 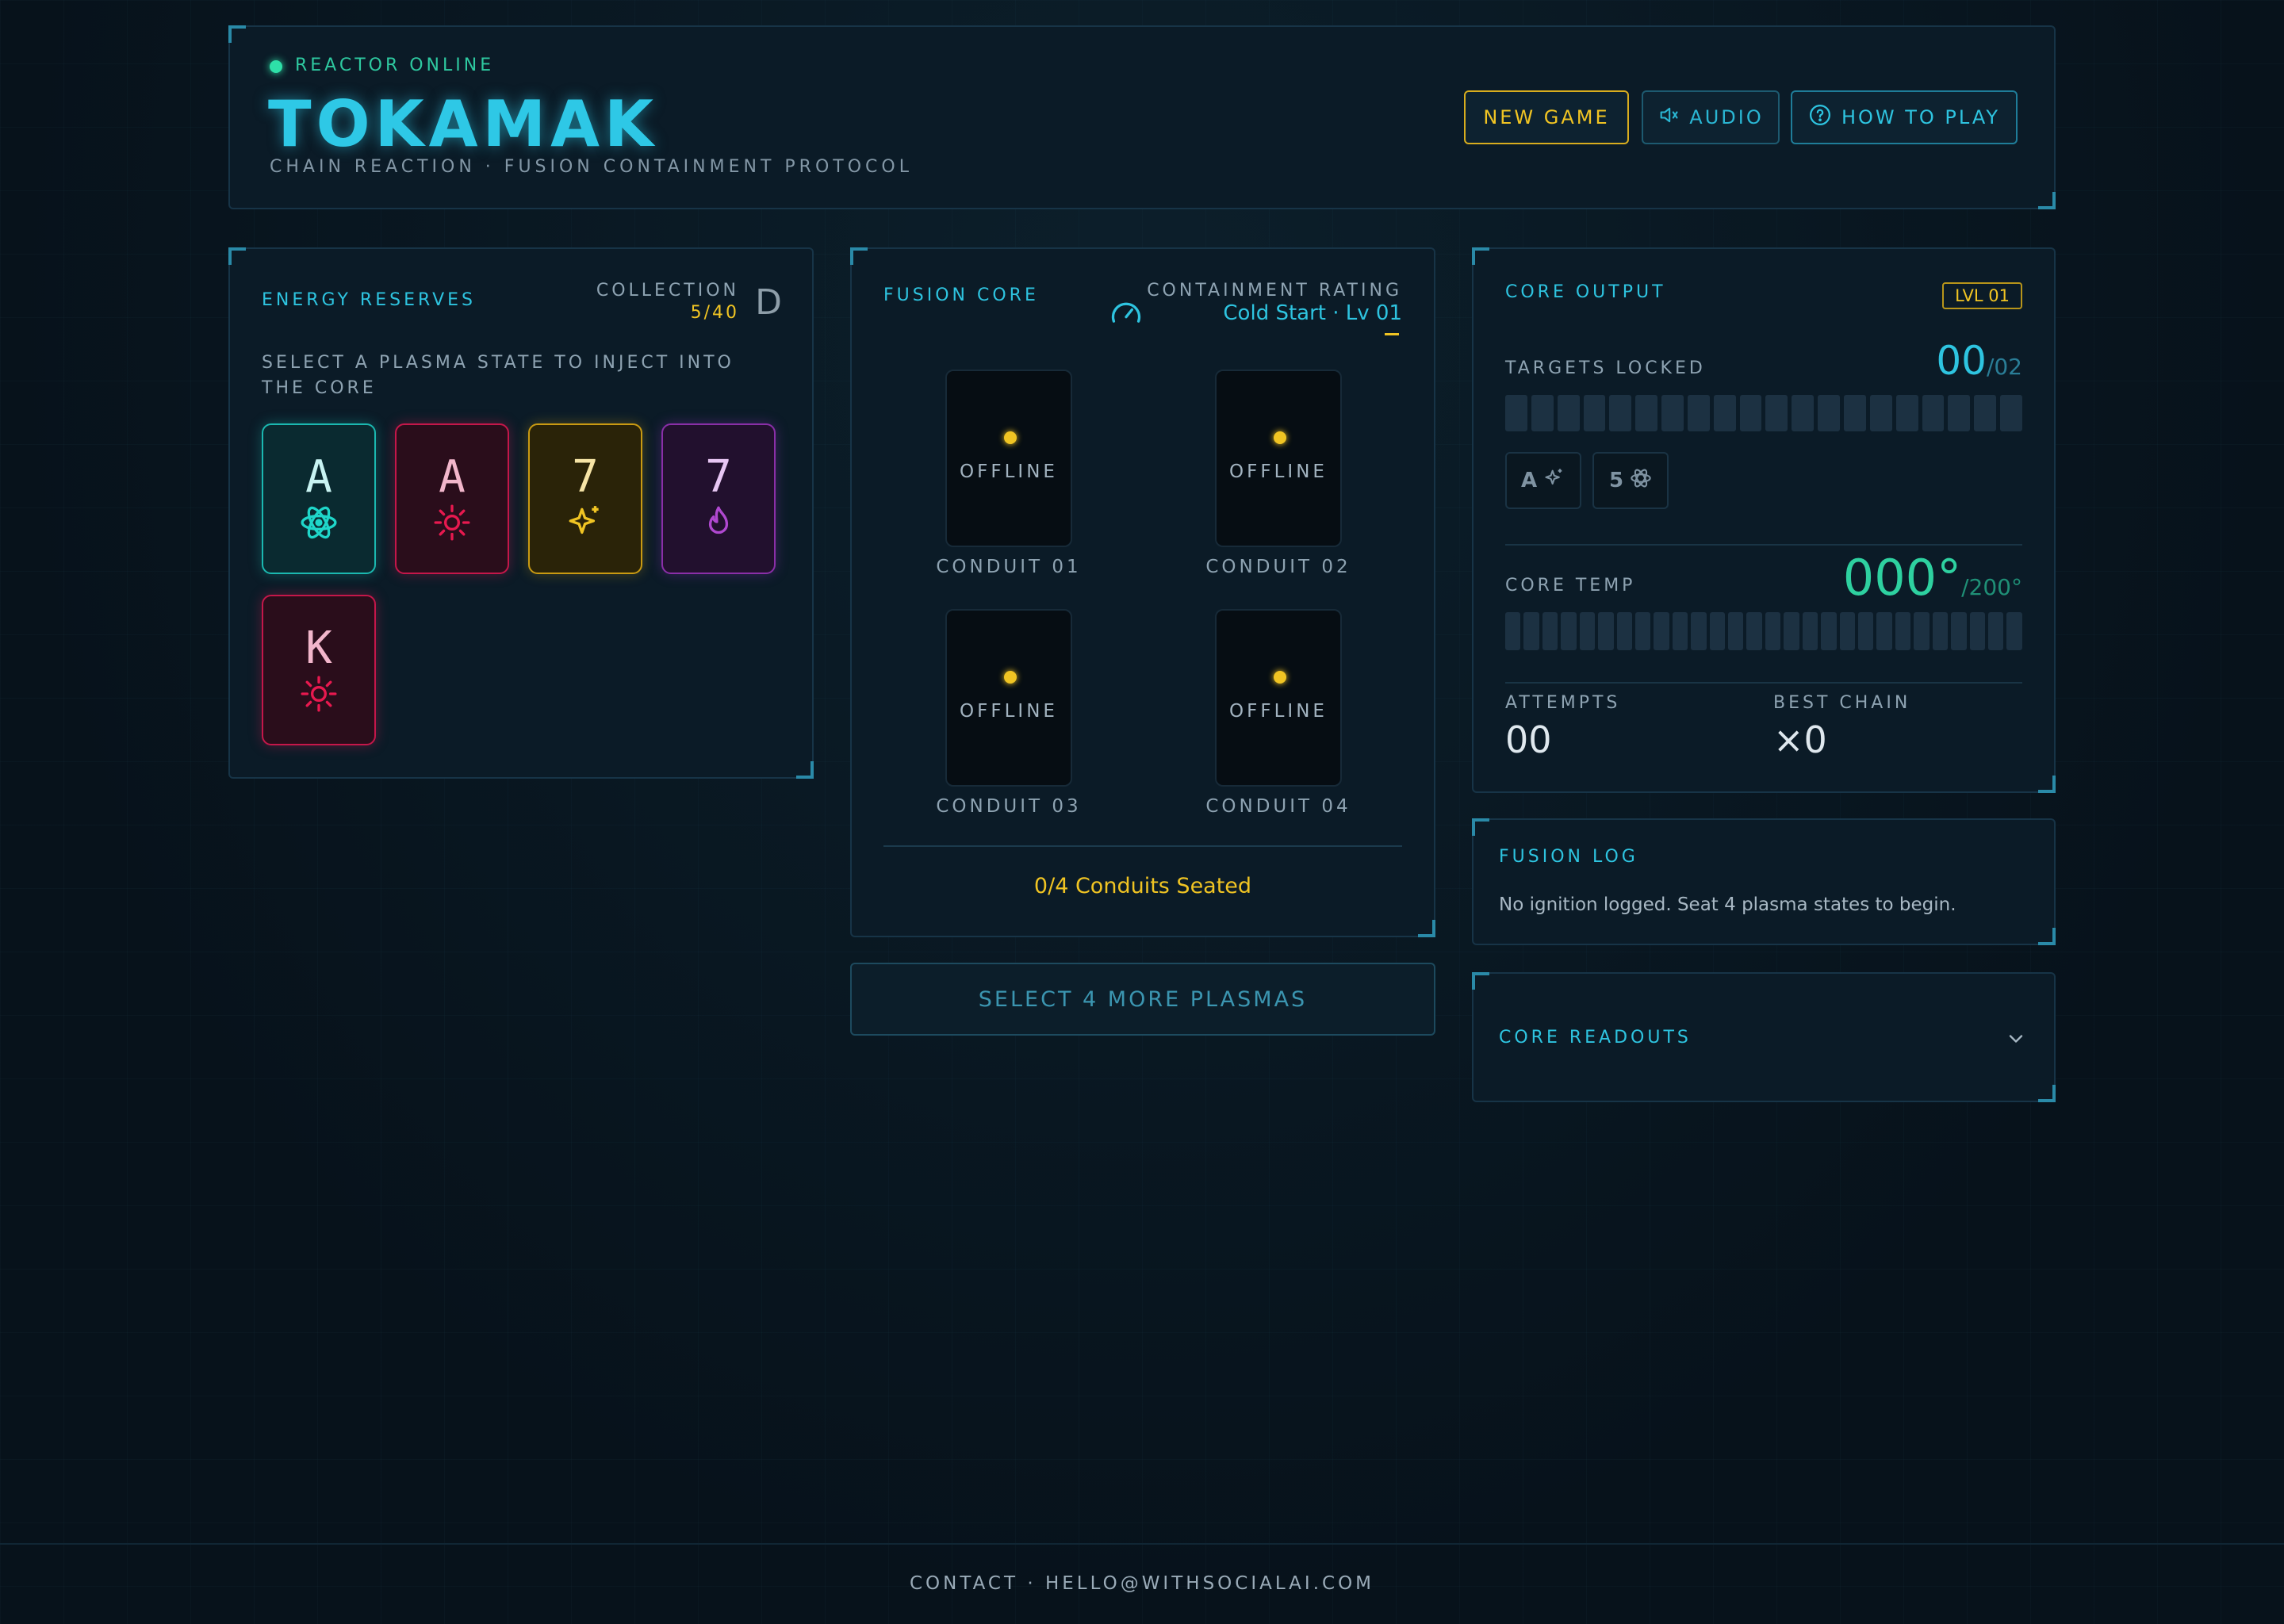 I want to click on fusion-log-title: FUSION LOG, so click(x=1568, y=857).